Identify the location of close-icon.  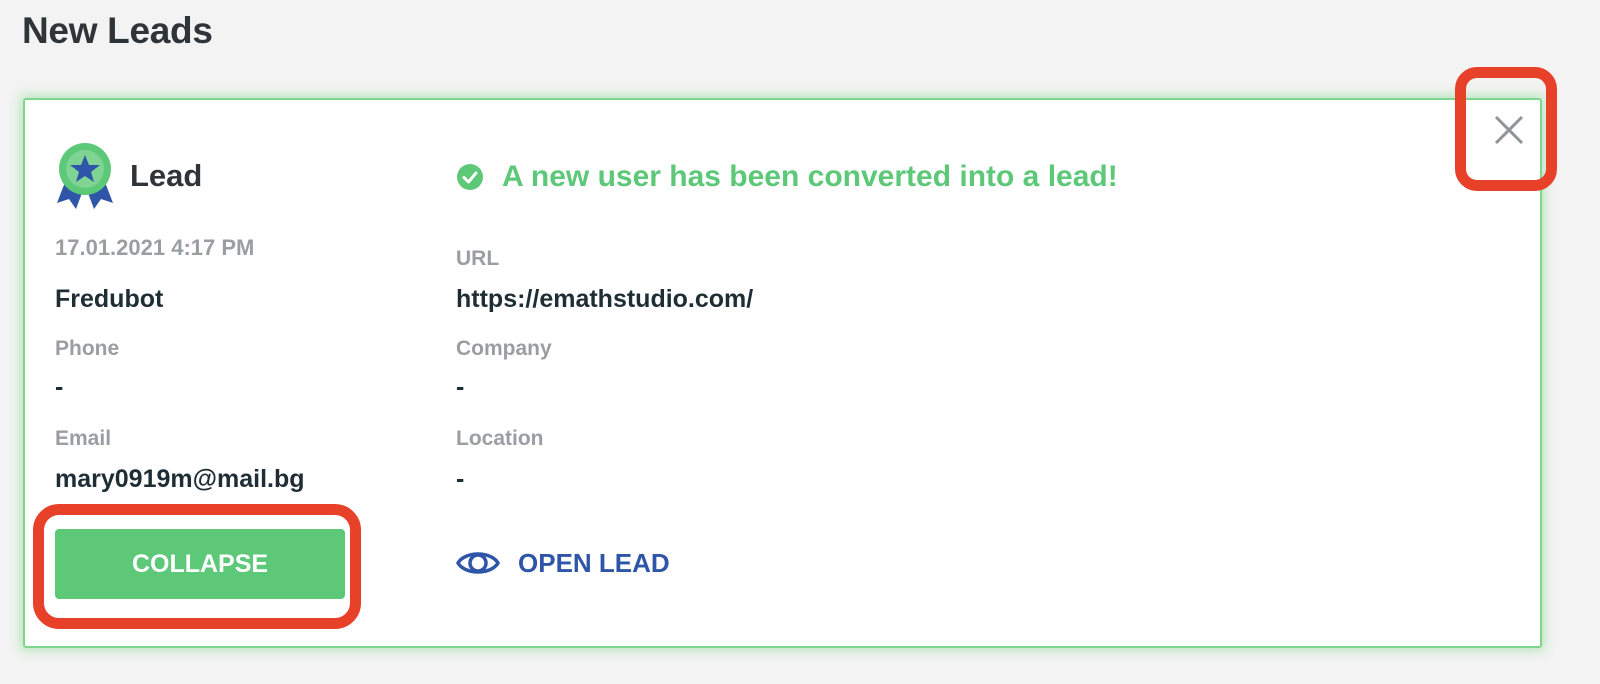
(1509, 130).